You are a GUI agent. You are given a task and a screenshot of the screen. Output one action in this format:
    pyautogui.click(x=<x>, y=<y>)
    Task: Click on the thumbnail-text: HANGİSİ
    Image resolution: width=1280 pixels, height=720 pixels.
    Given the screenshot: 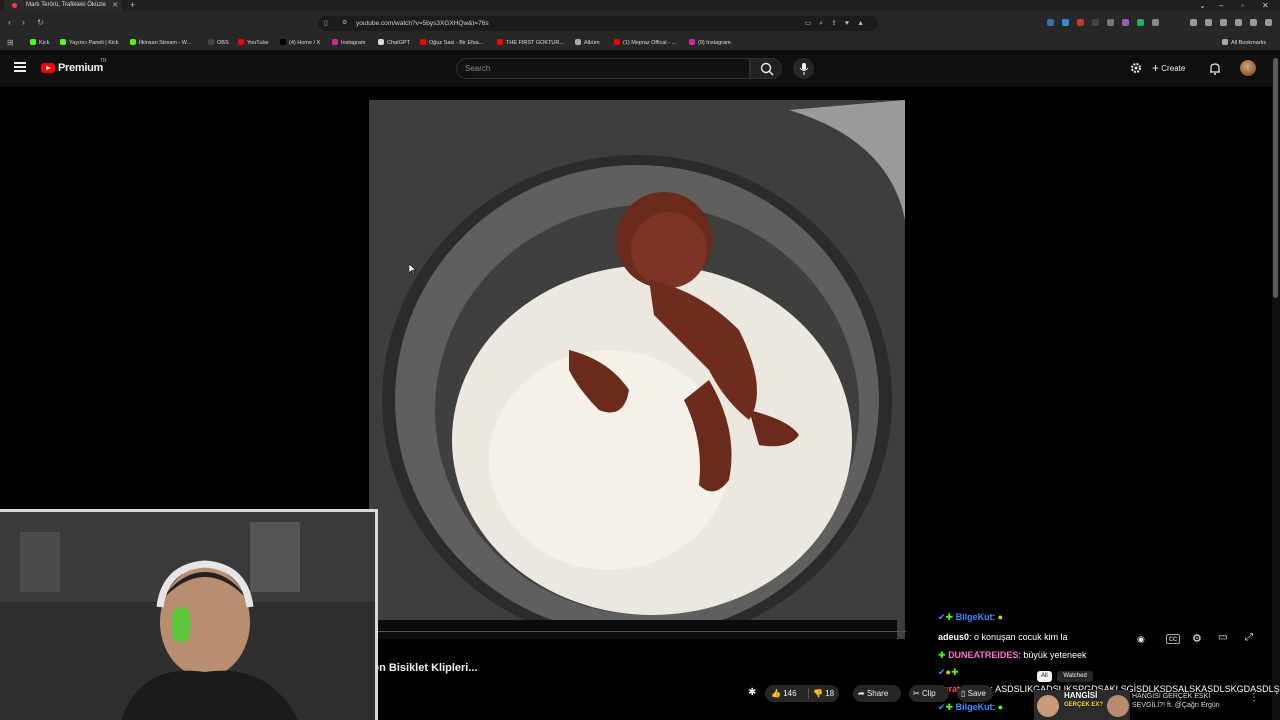 What is the action you would take?
    pyautogui.click(x=1081, y=695)
    